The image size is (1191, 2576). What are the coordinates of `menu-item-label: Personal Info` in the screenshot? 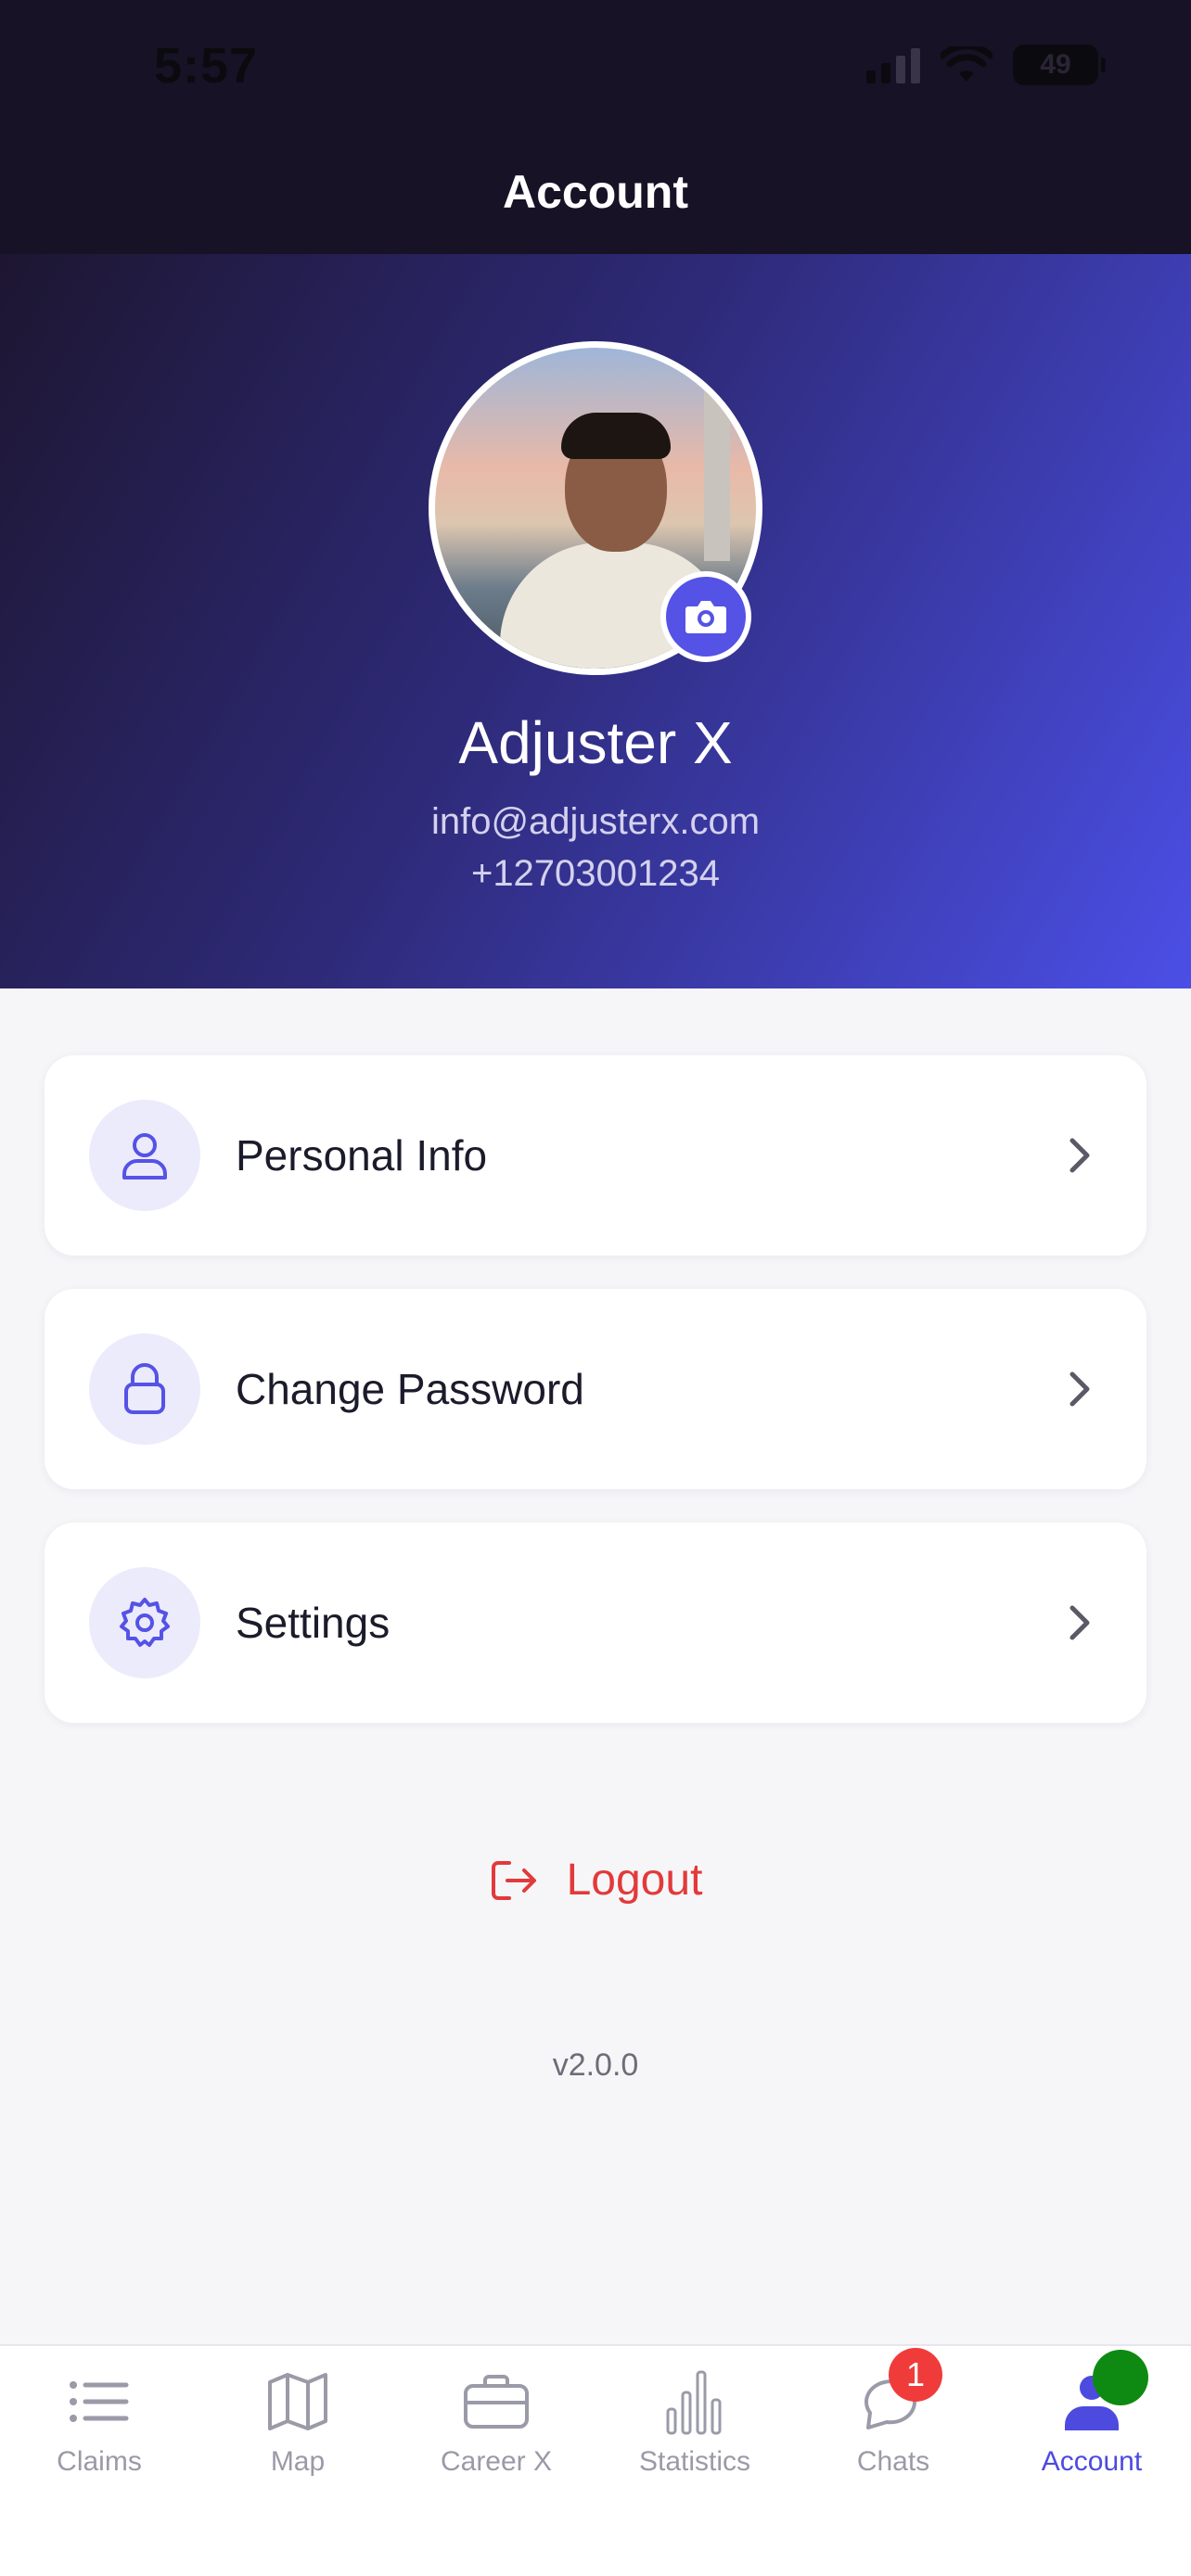 It's located at (362, 1156).